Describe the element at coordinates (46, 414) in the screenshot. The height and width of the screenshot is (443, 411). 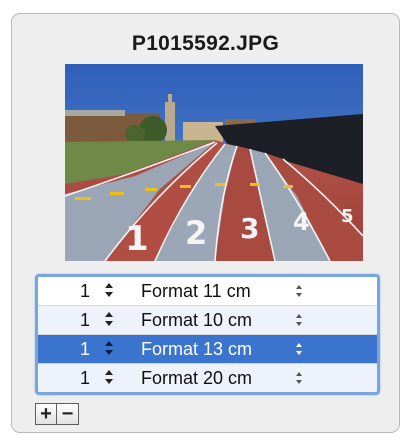
I see `add-format-button: +` at that location.